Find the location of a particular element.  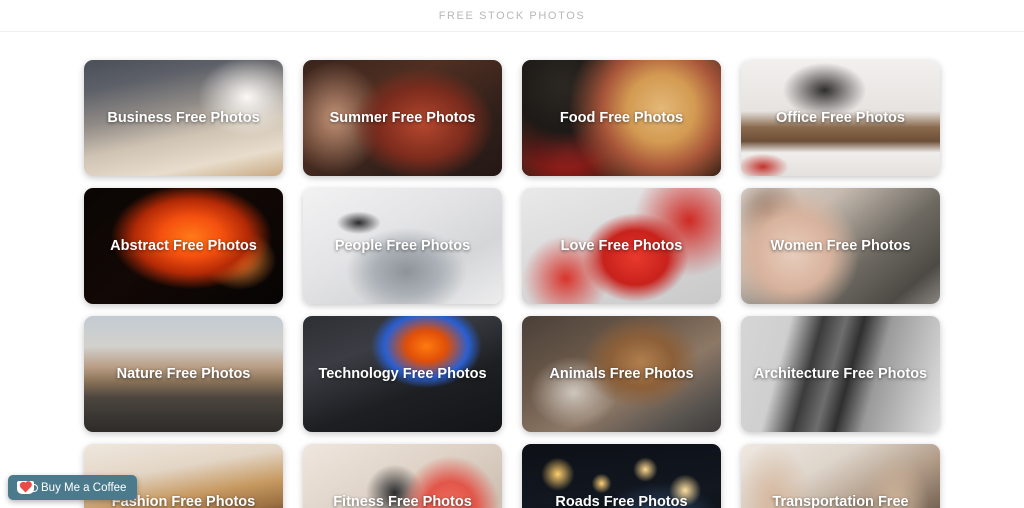

page-title: FREE STOCK PHOTOS is located at coordinates (512, 15).